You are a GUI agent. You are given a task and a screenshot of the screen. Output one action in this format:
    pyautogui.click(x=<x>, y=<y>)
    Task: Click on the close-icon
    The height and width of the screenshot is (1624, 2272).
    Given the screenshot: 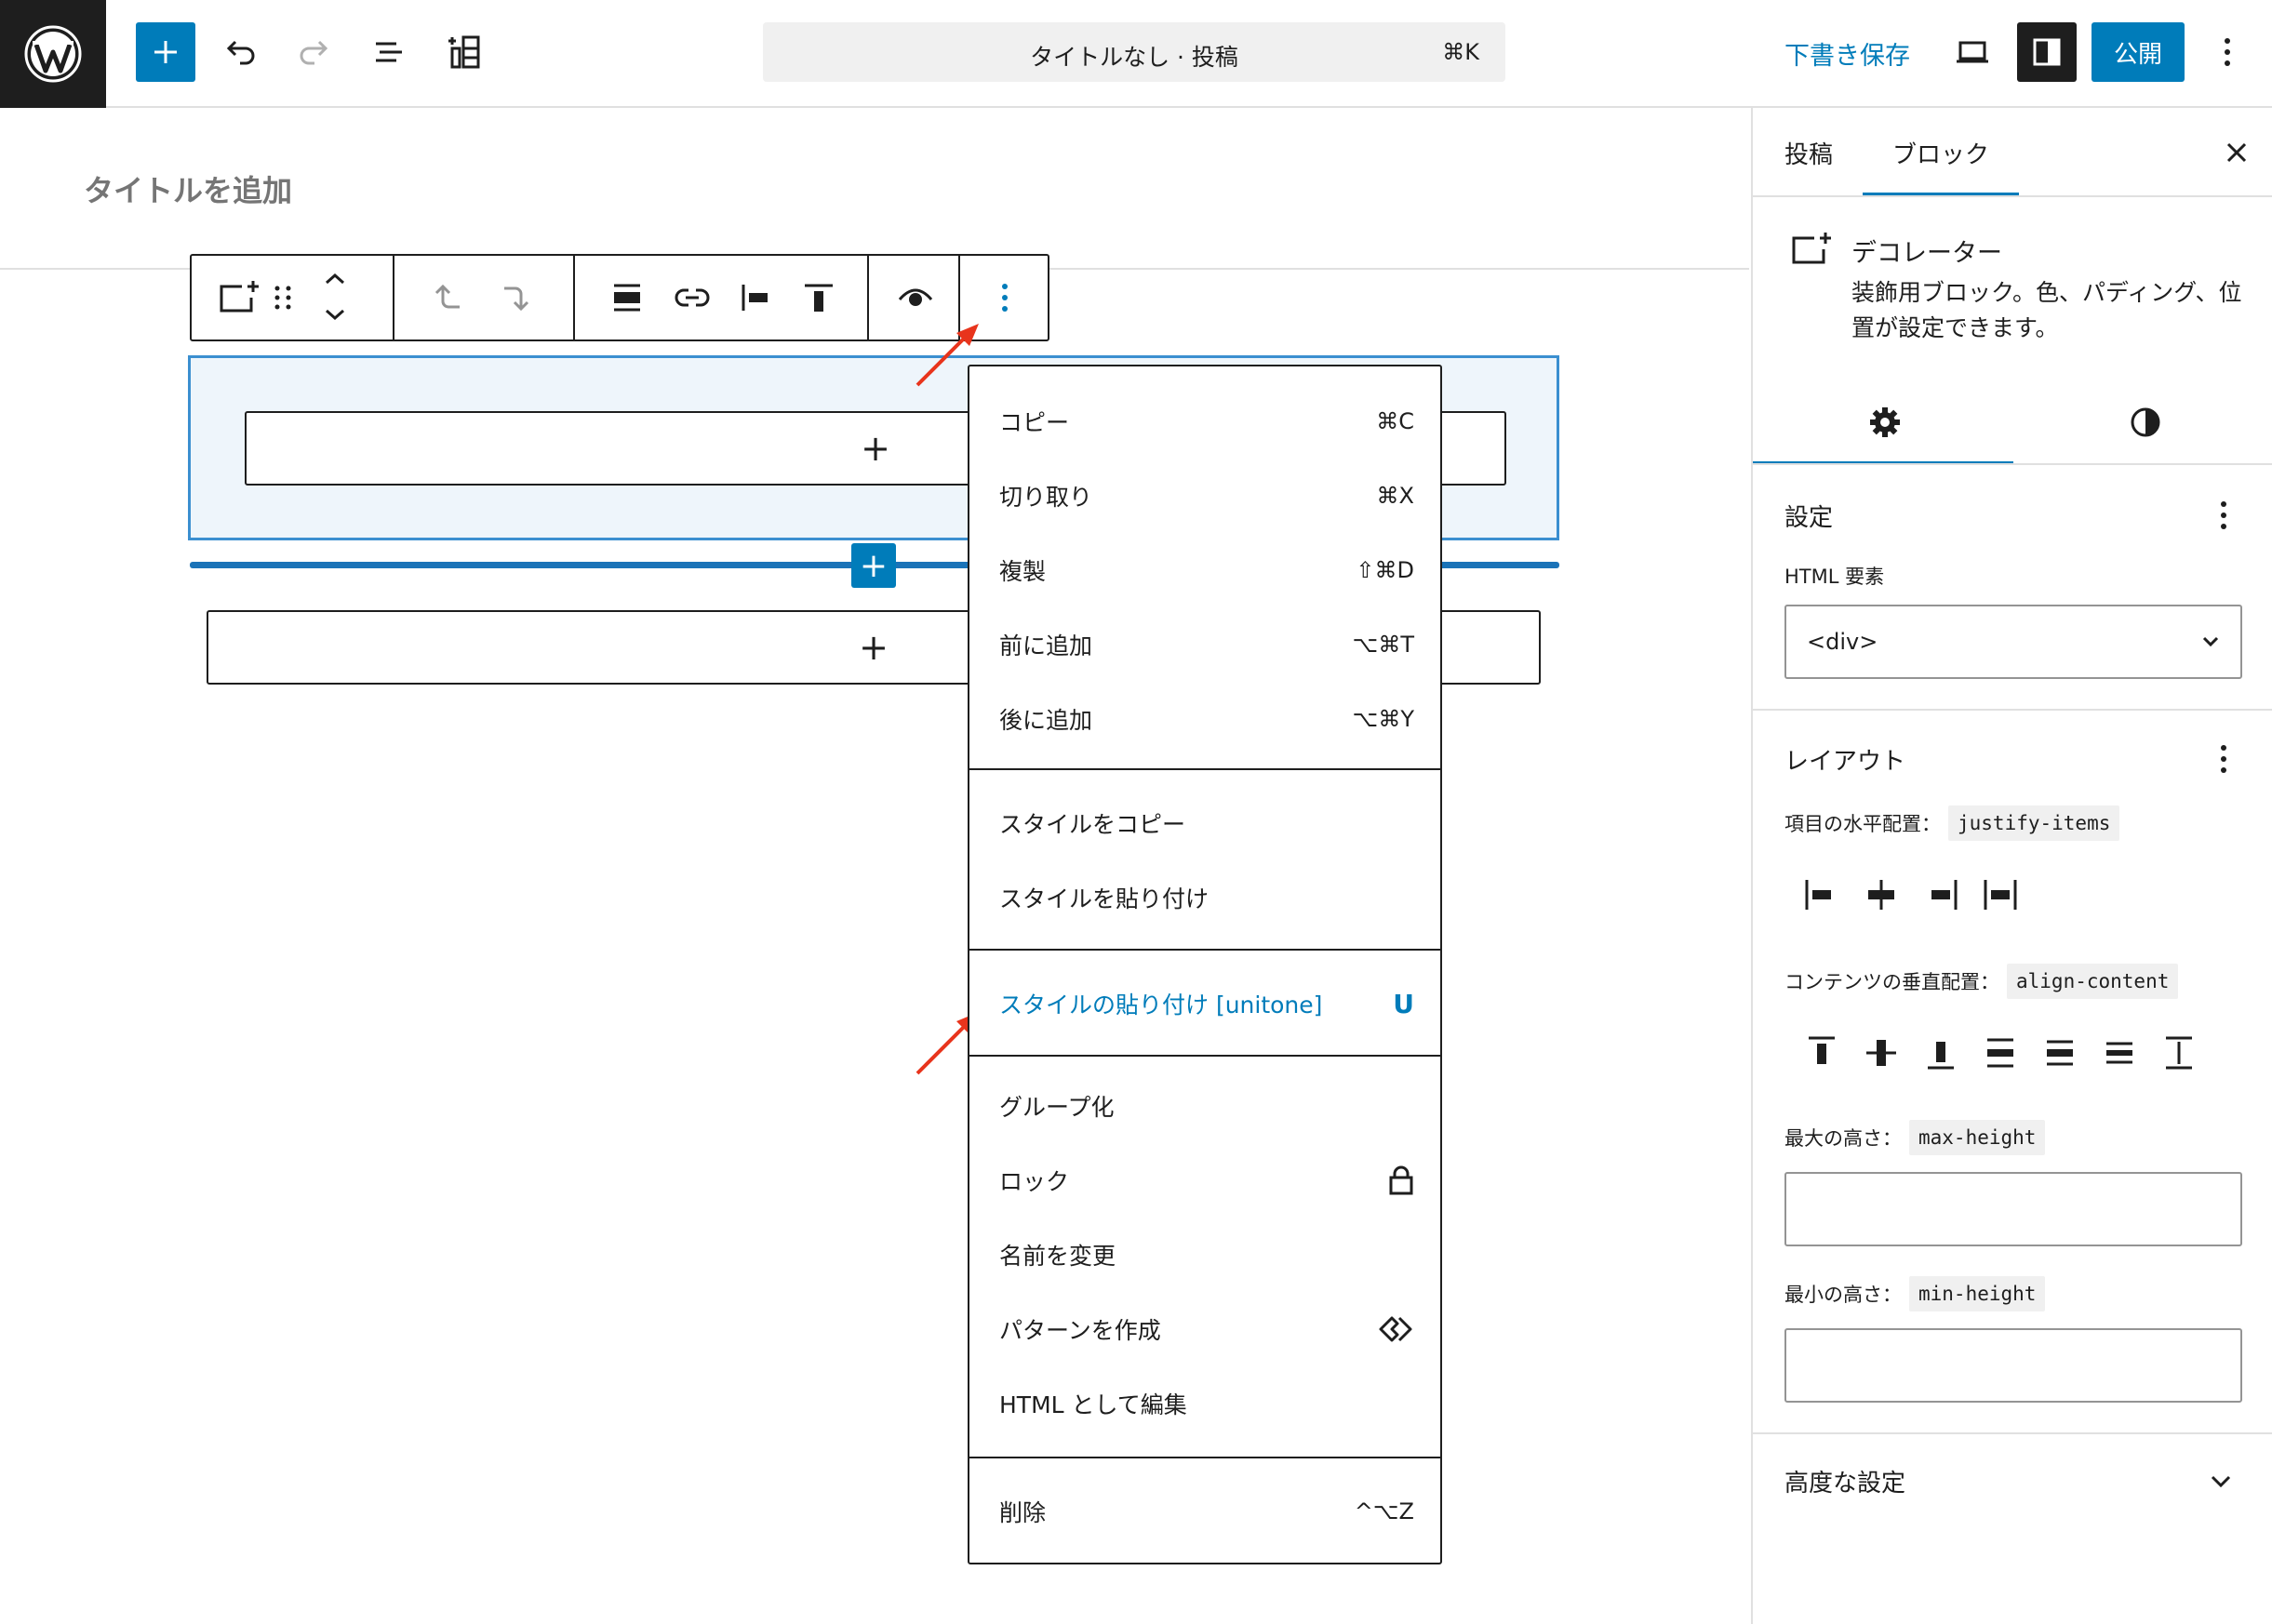 What is the action you would take?
    pyautogui.click(x=2237, y=153)
    